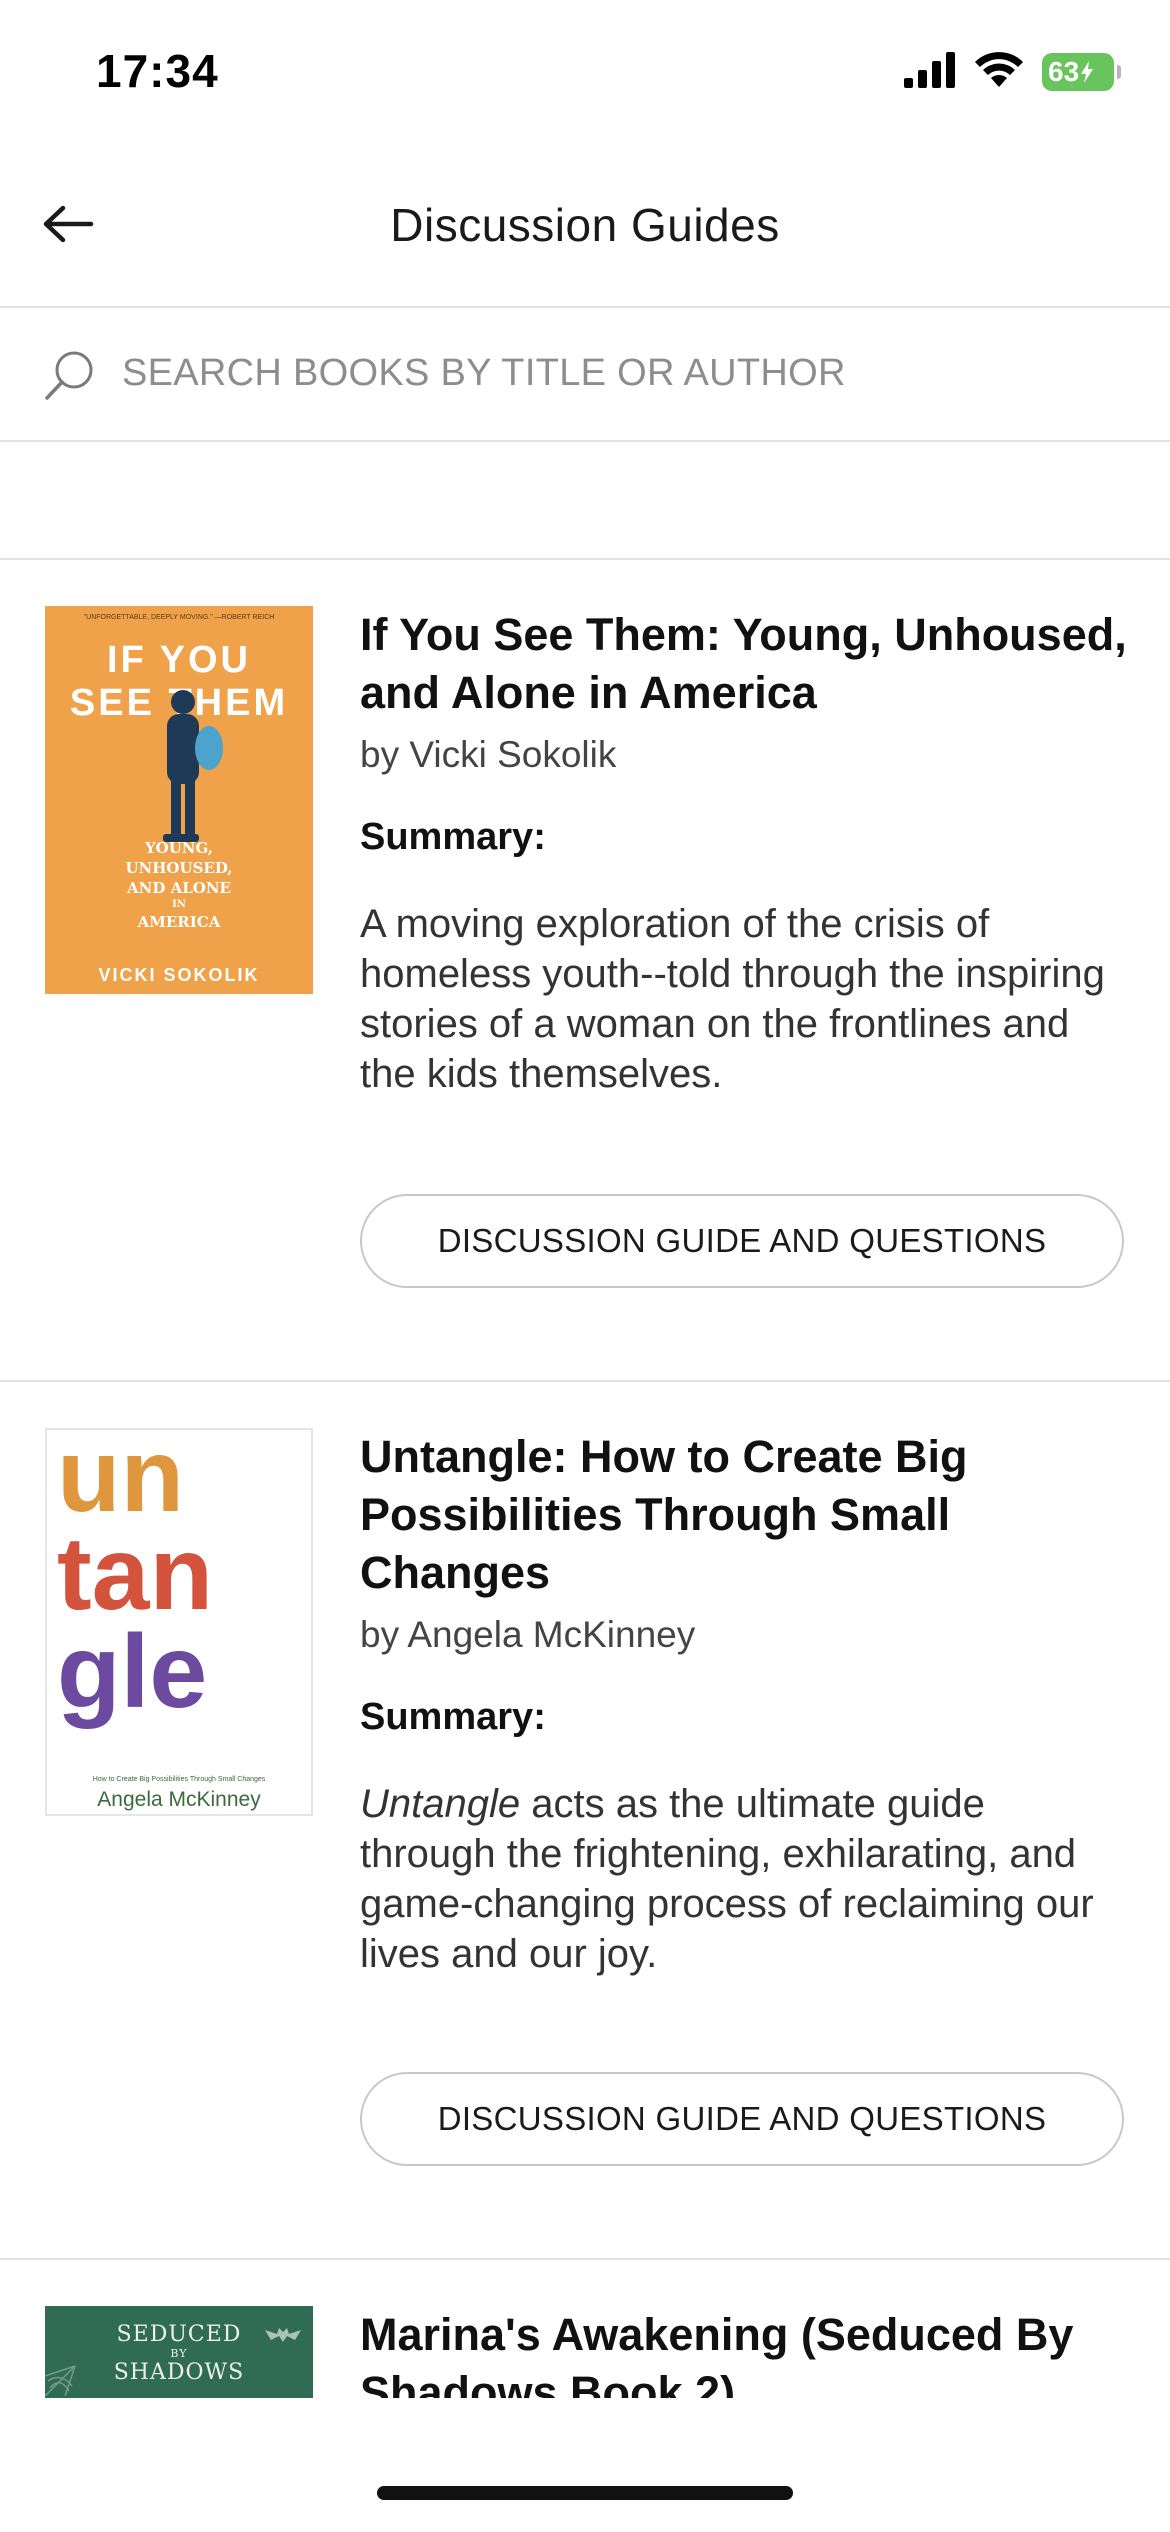 The height and width of the screenshot is (2532, 1170). What do you see at coordinates (69, 375) in the screenshot?
I see `search-icon` at bounding box center [69, 375].